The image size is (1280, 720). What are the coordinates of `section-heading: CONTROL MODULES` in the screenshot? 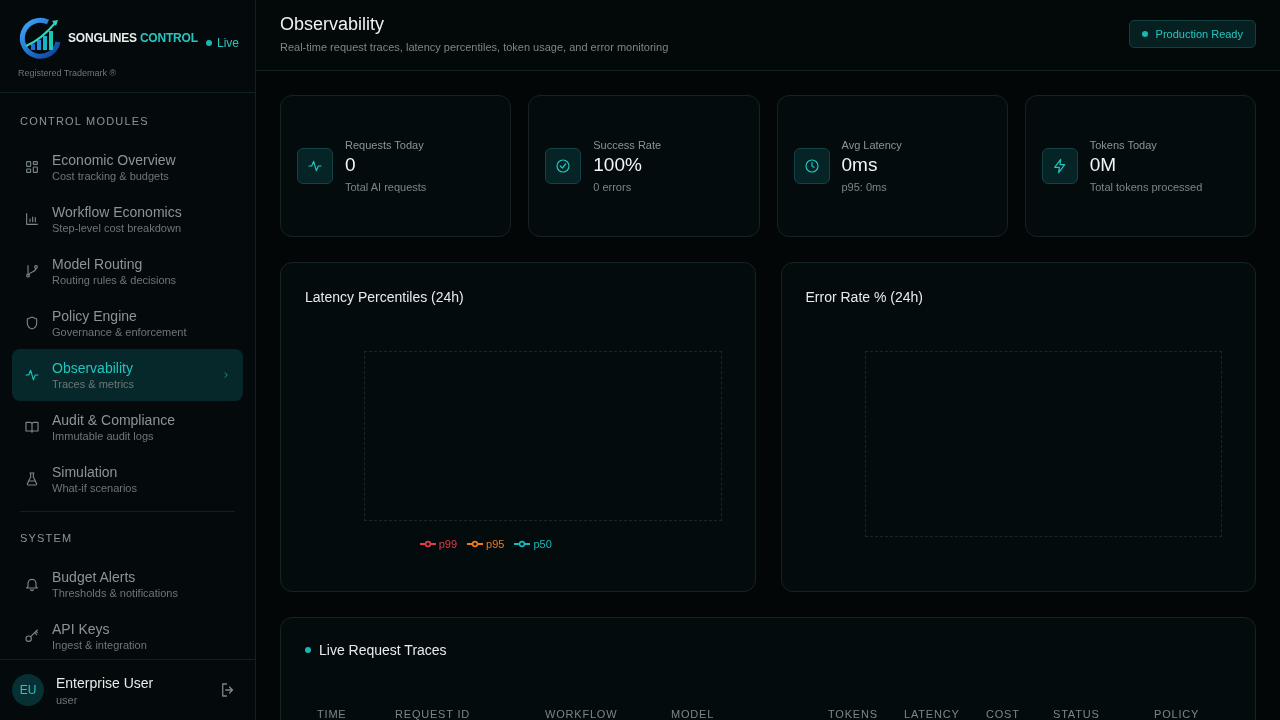 It's located at (84, 121).